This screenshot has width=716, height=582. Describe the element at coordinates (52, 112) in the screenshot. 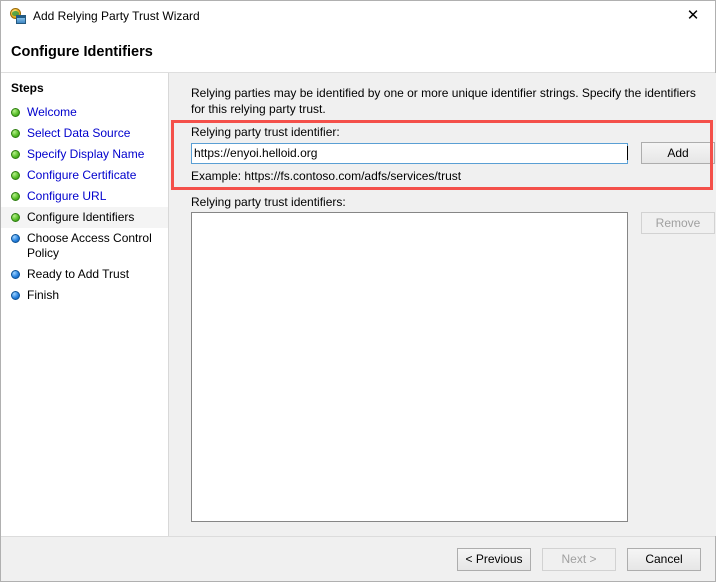

I see `sidebar-item-label: Welcome` at that location.